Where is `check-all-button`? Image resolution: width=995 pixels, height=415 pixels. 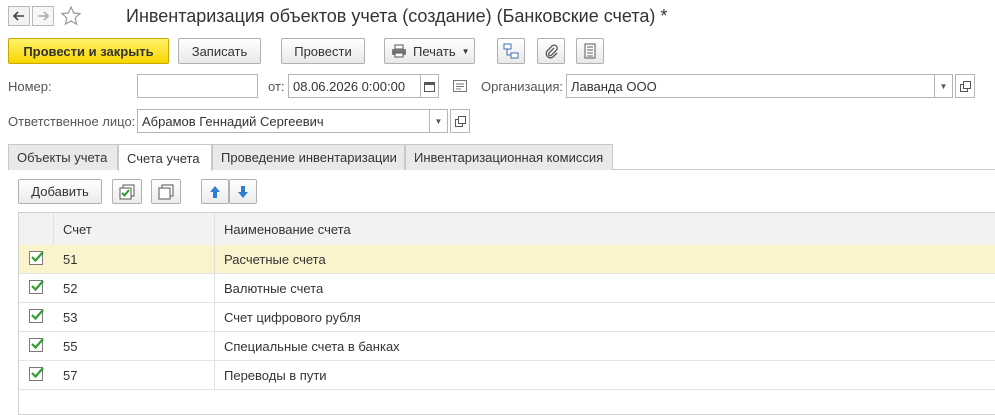 check-all-button is located at coordinates (127, 191).